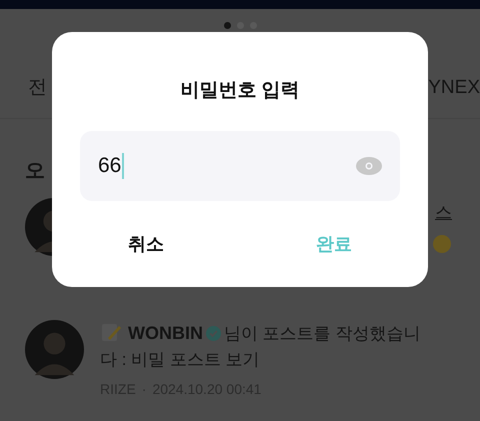 The width and height of the screenshot is (480, 421). I want to click on dialog-title: 비밀번호 입력, so click(240, 91).